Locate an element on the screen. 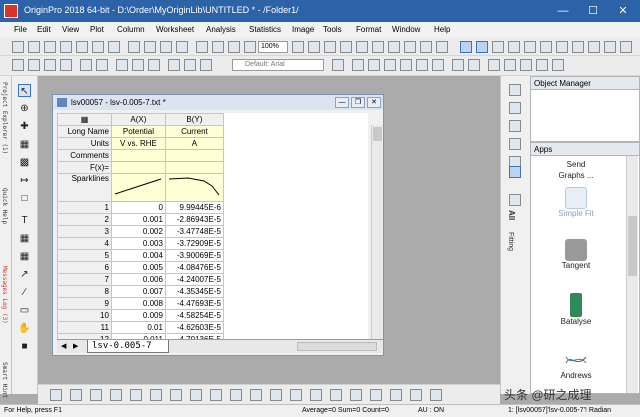 The height and width of the screenshot is (417, 640). column-set-y-icon is located at coordinates (34, 65).